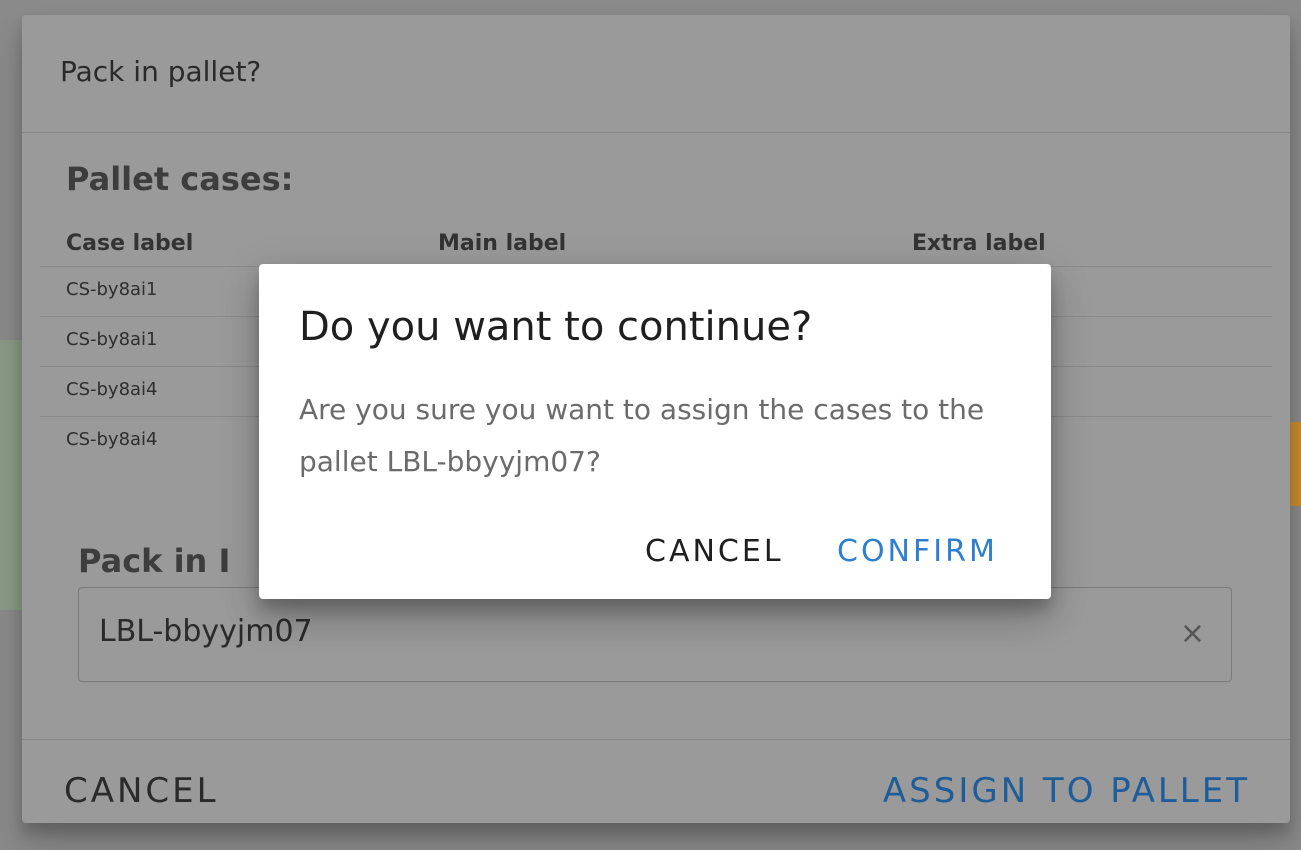 The image size is (1301, 850). I want to click on header-case-label: Case label, so click(130, 243).